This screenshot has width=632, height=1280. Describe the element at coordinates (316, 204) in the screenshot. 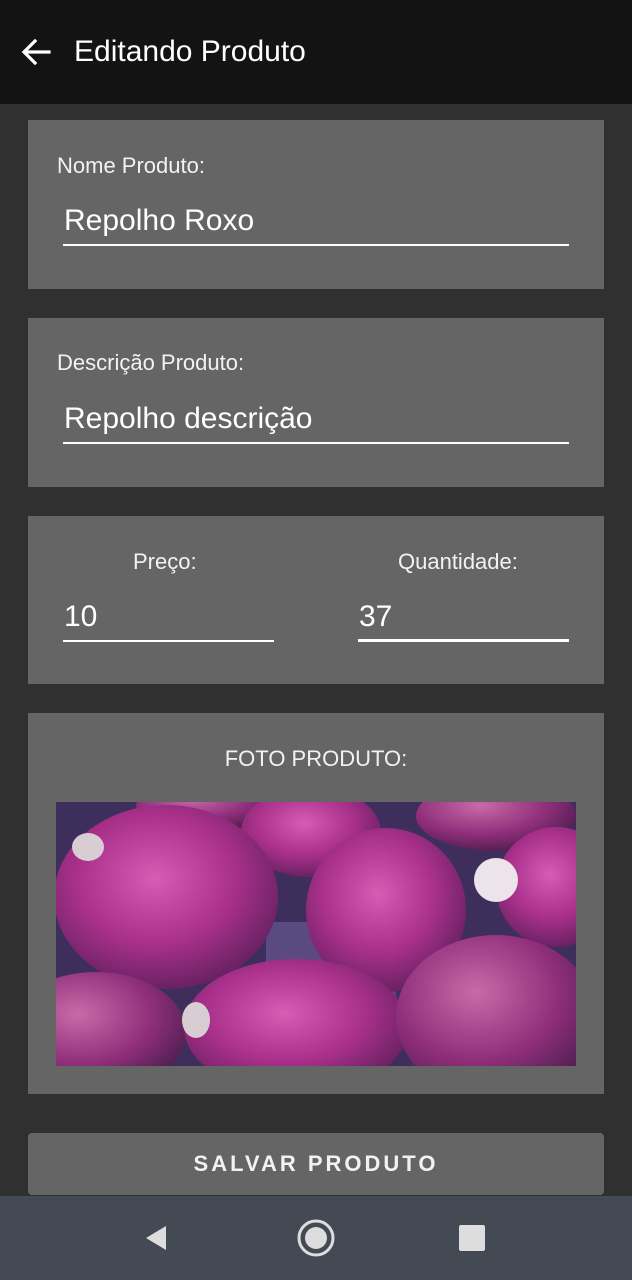

I see `product-name-card: Nome Produto: Repolho Roxo` at that location.